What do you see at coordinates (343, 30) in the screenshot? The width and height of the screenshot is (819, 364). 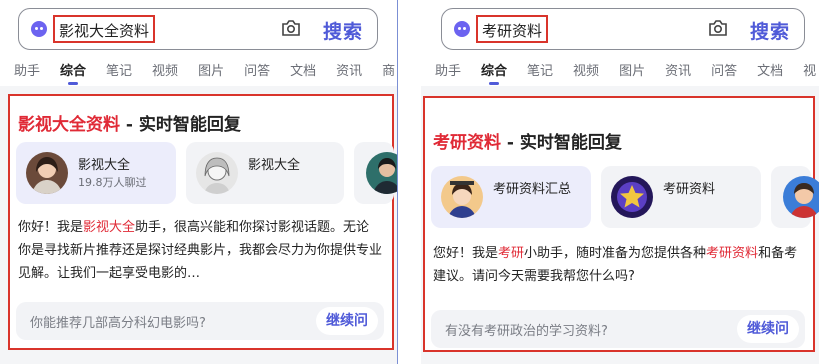 I see `left-search-button: 搜索` at bounding box center [343, 30].